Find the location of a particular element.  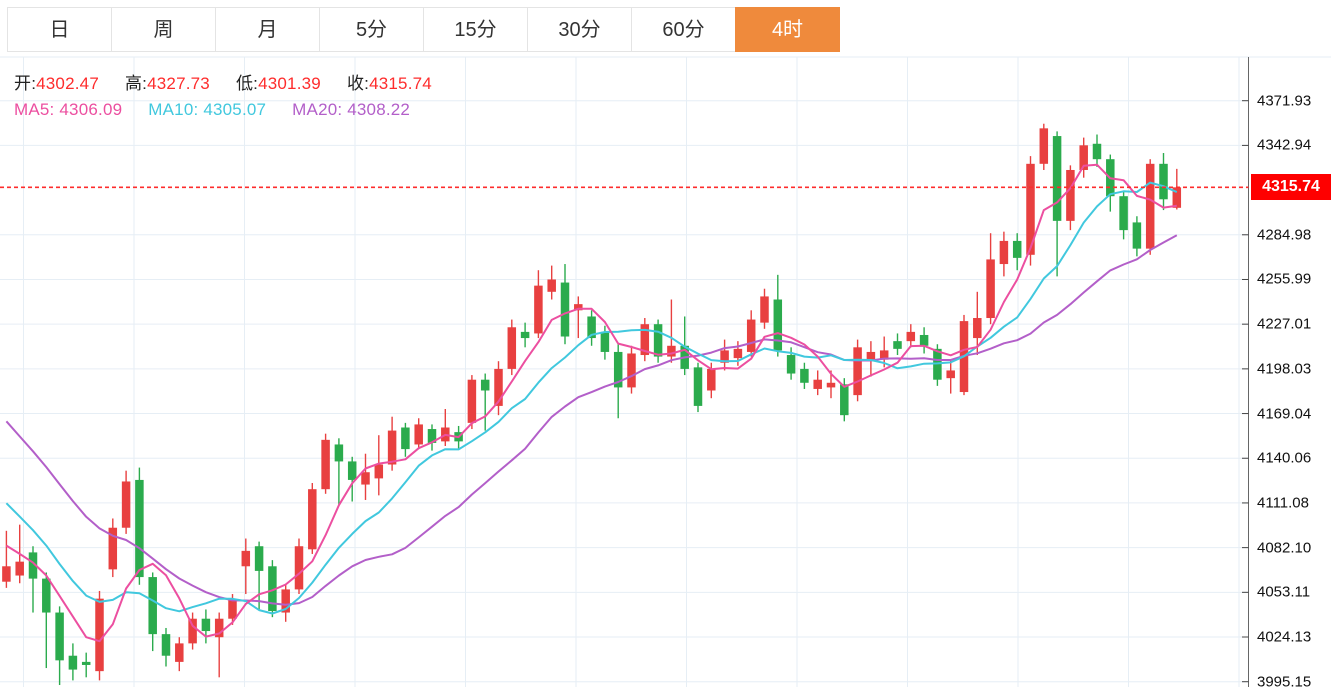

ma-item-text: MA5: 4306.09 is located at coordinates (68, 109).